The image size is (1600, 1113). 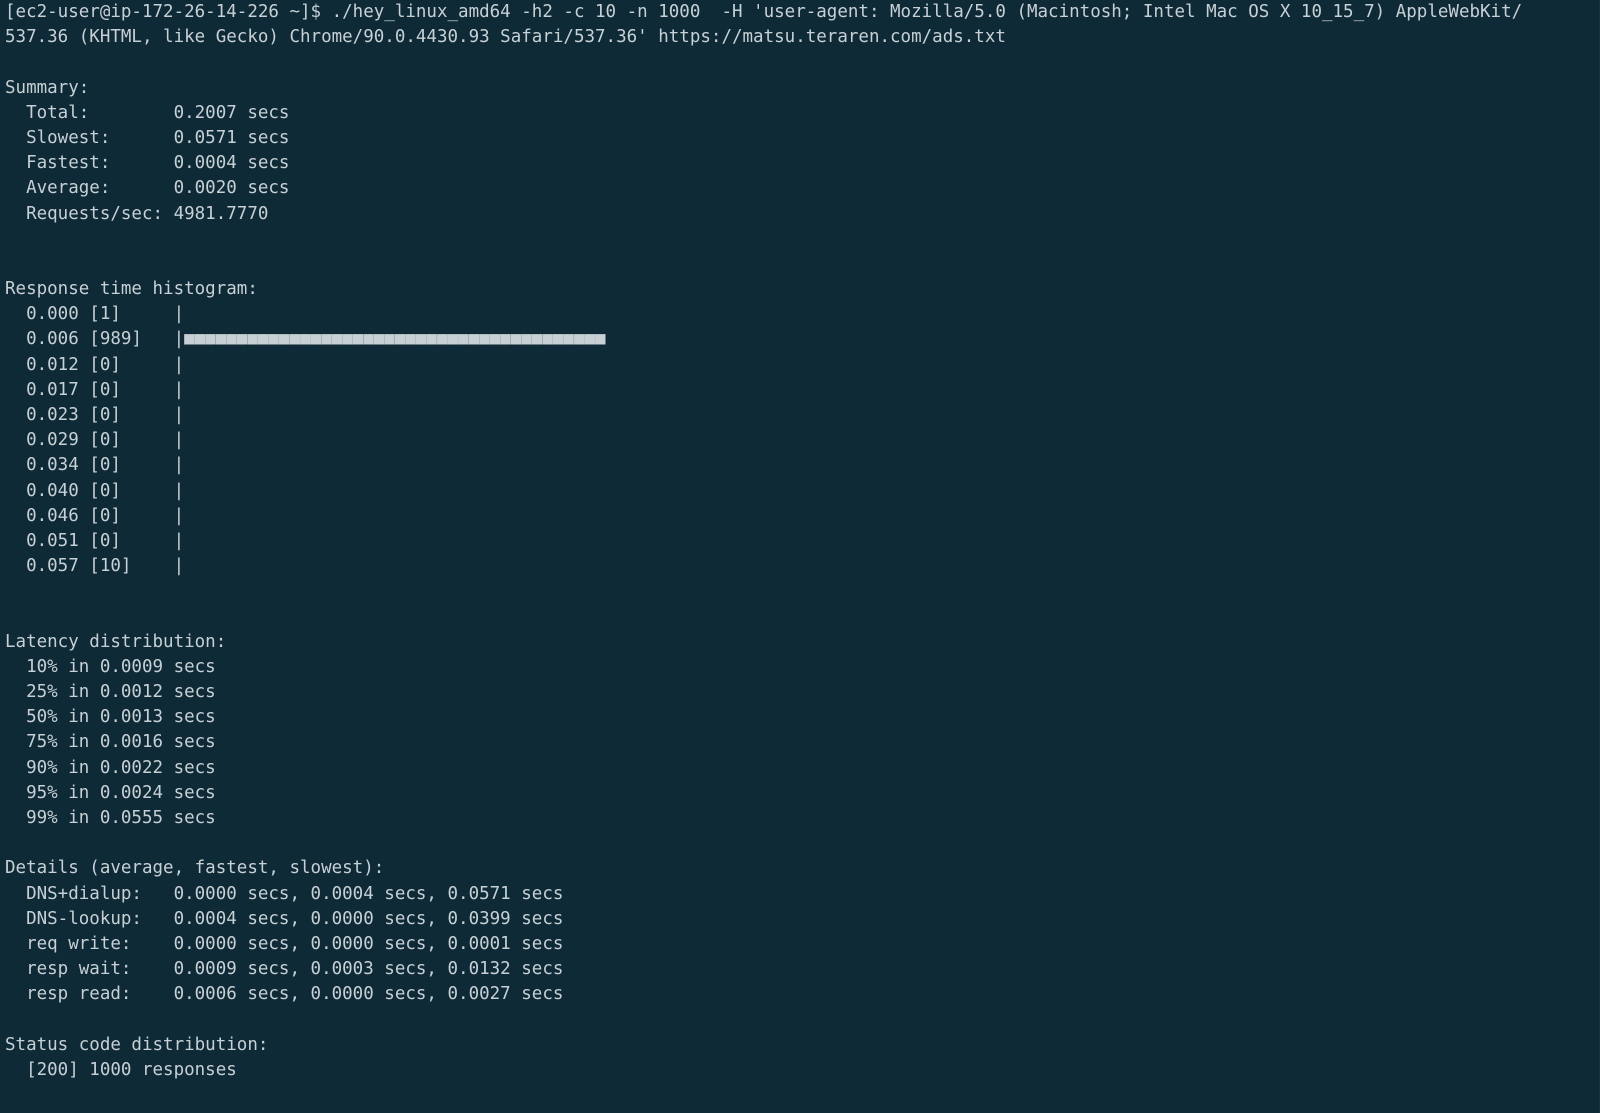 I want to click on summary-heading: Summary:, so click(x=47, y=87).